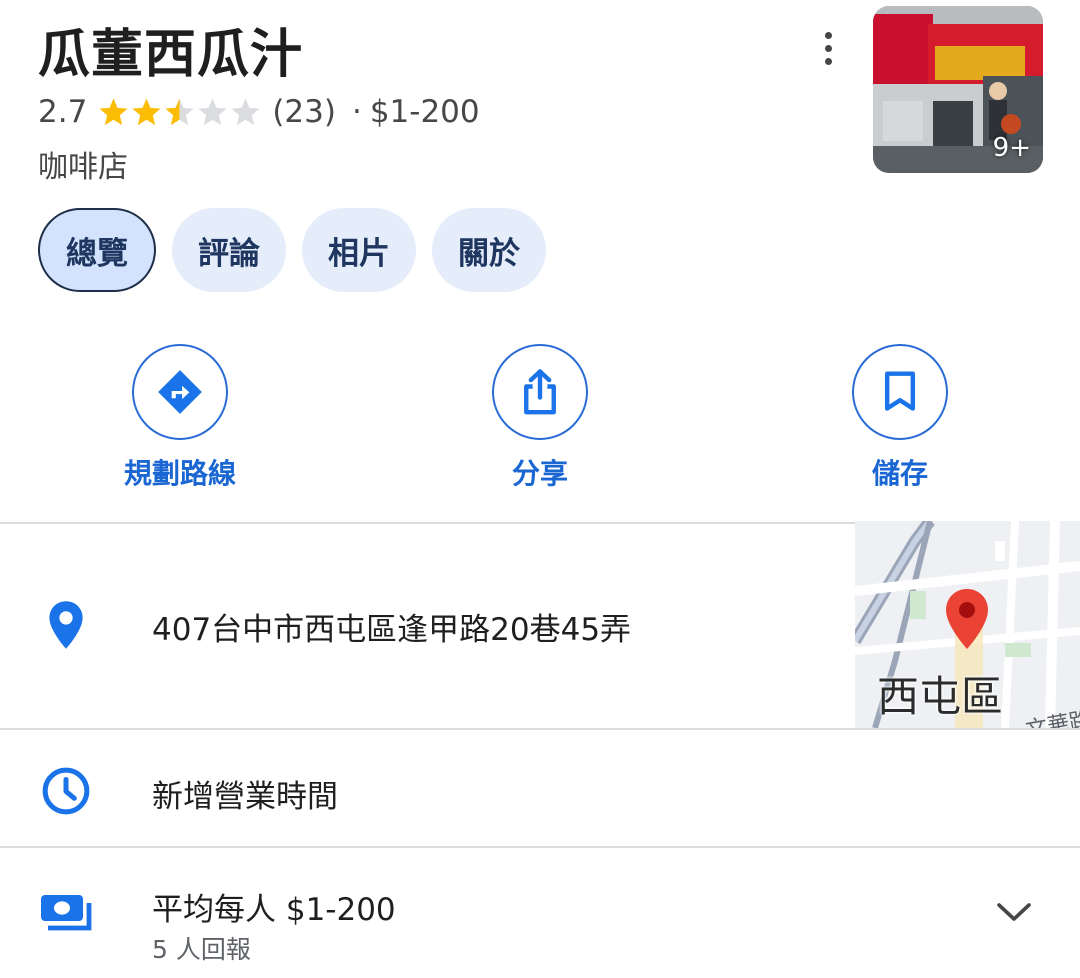 This screenshot has width=1080, height=978. I want to click on average-price-text: 平均每人 $1-200, so click(274, 910).